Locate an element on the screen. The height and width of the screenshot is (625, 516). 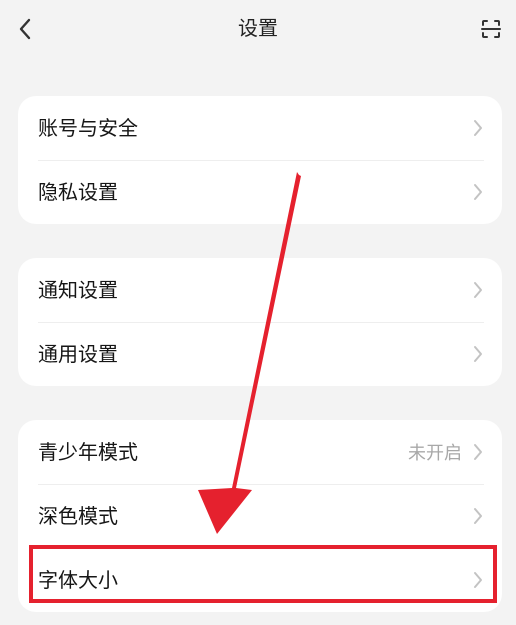
settings-item-notifications: 通知设置 is located at coordinates (260, 290).